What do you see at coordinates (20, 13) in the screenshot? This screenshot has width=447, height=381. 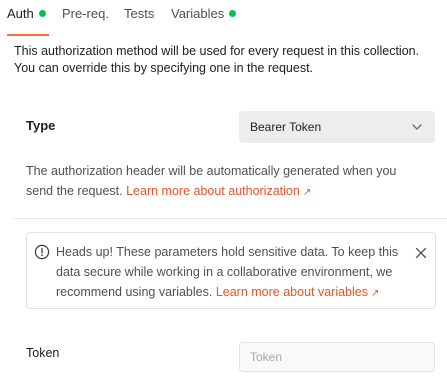 I see `tab-auth-label: Auth` at bounding box center [20, 13].